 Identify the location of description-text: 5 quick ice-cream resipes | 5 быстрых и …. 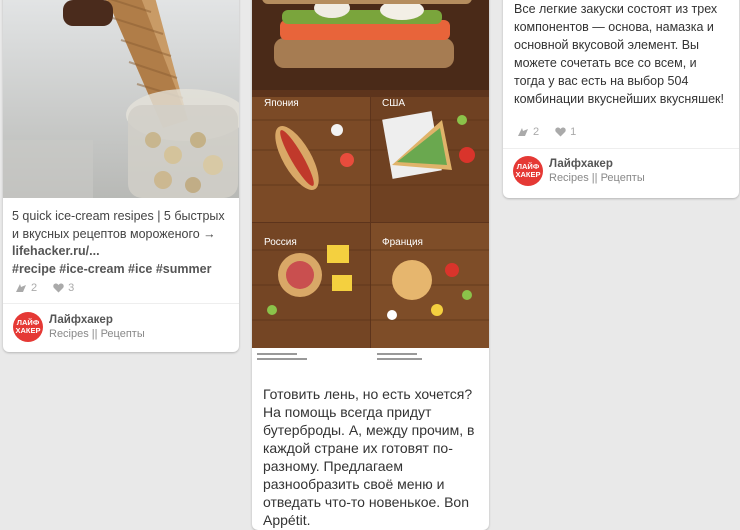
(118, 225).